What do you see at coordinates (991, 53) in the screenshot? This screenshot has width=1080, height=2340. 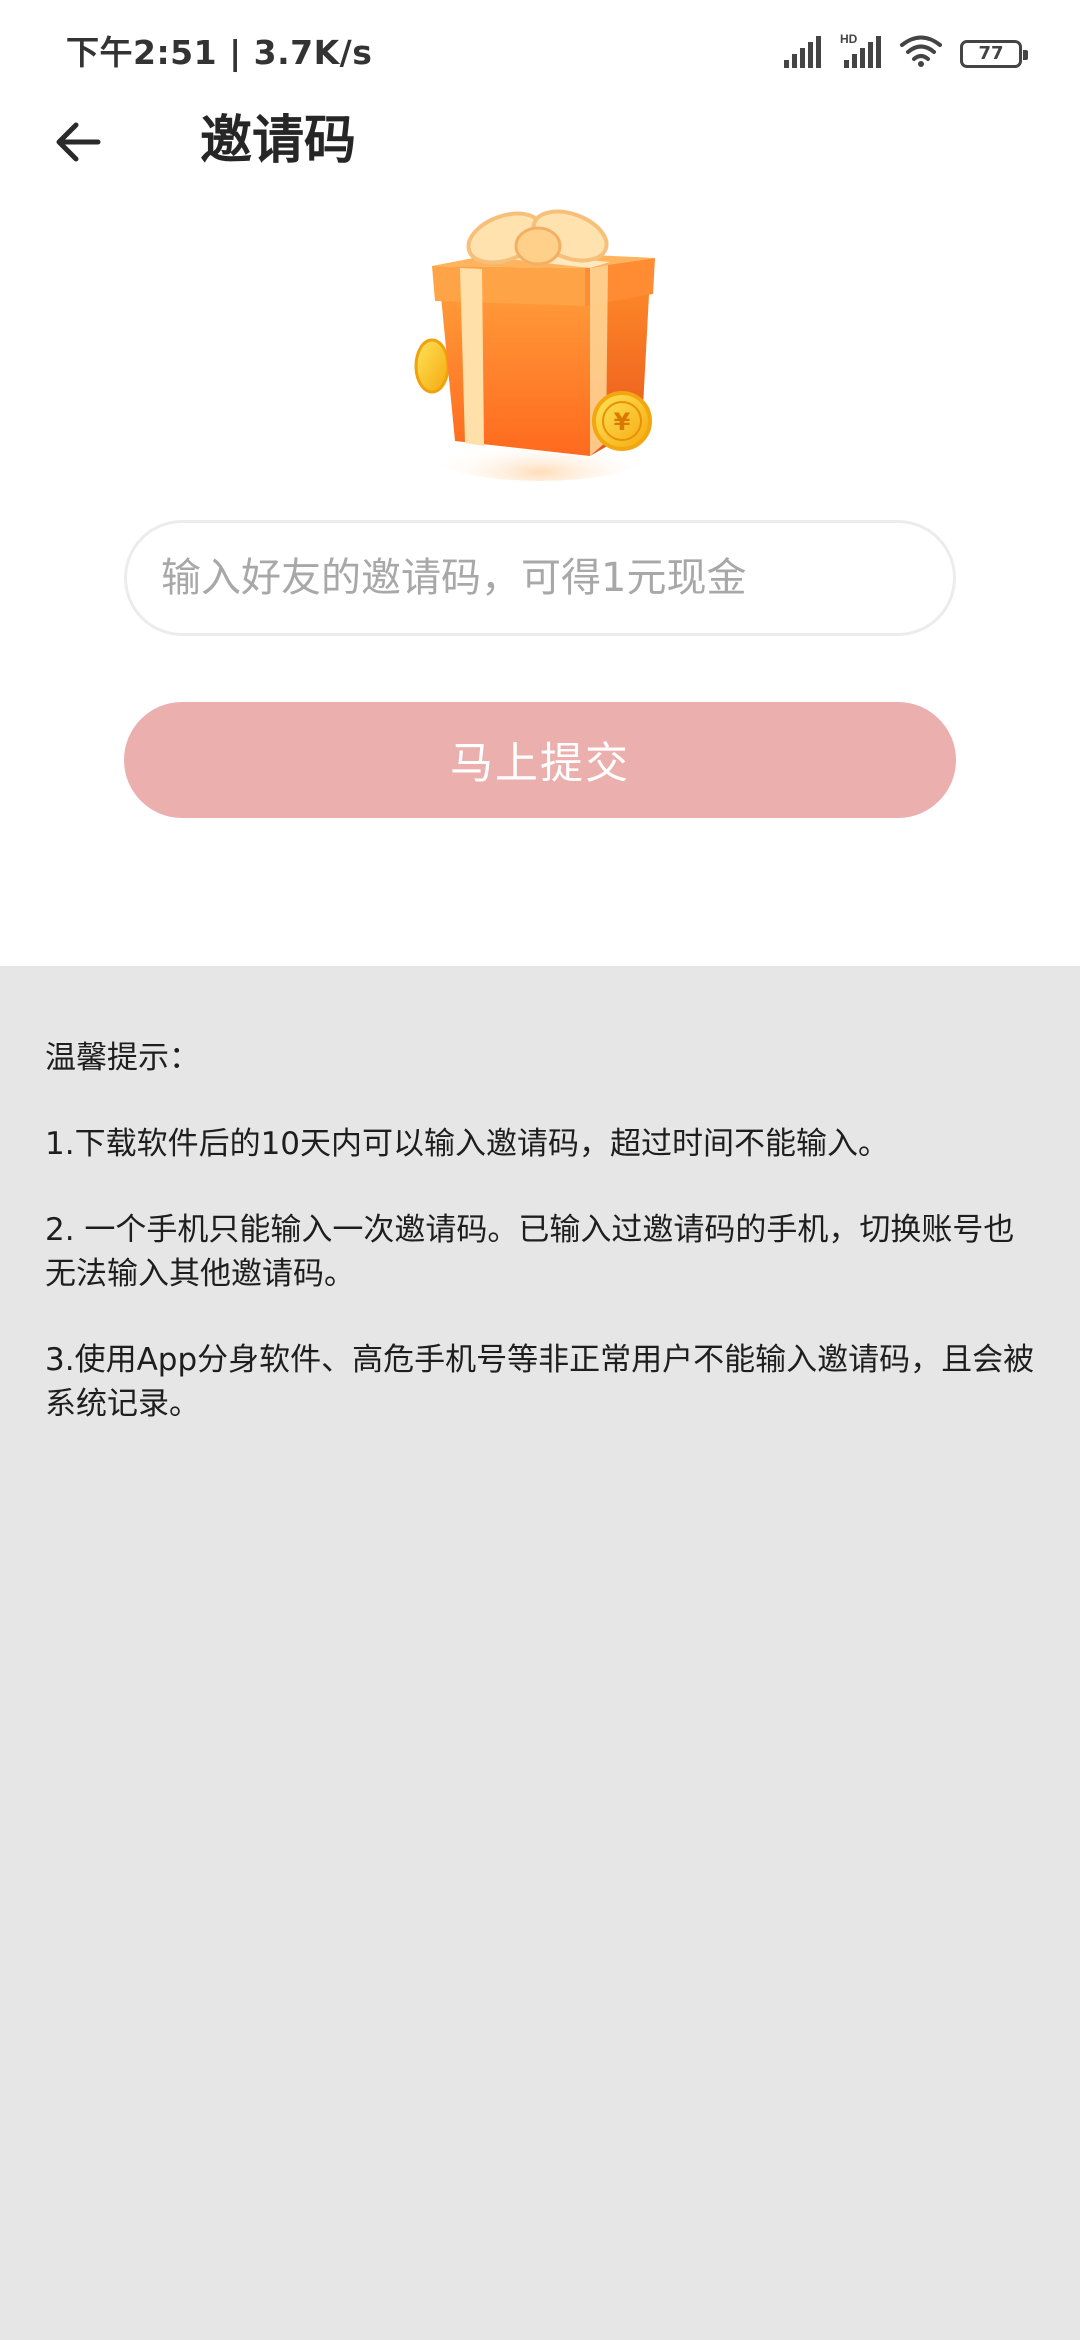 I see `battery-level: 77` at bounding box center [991, 53].